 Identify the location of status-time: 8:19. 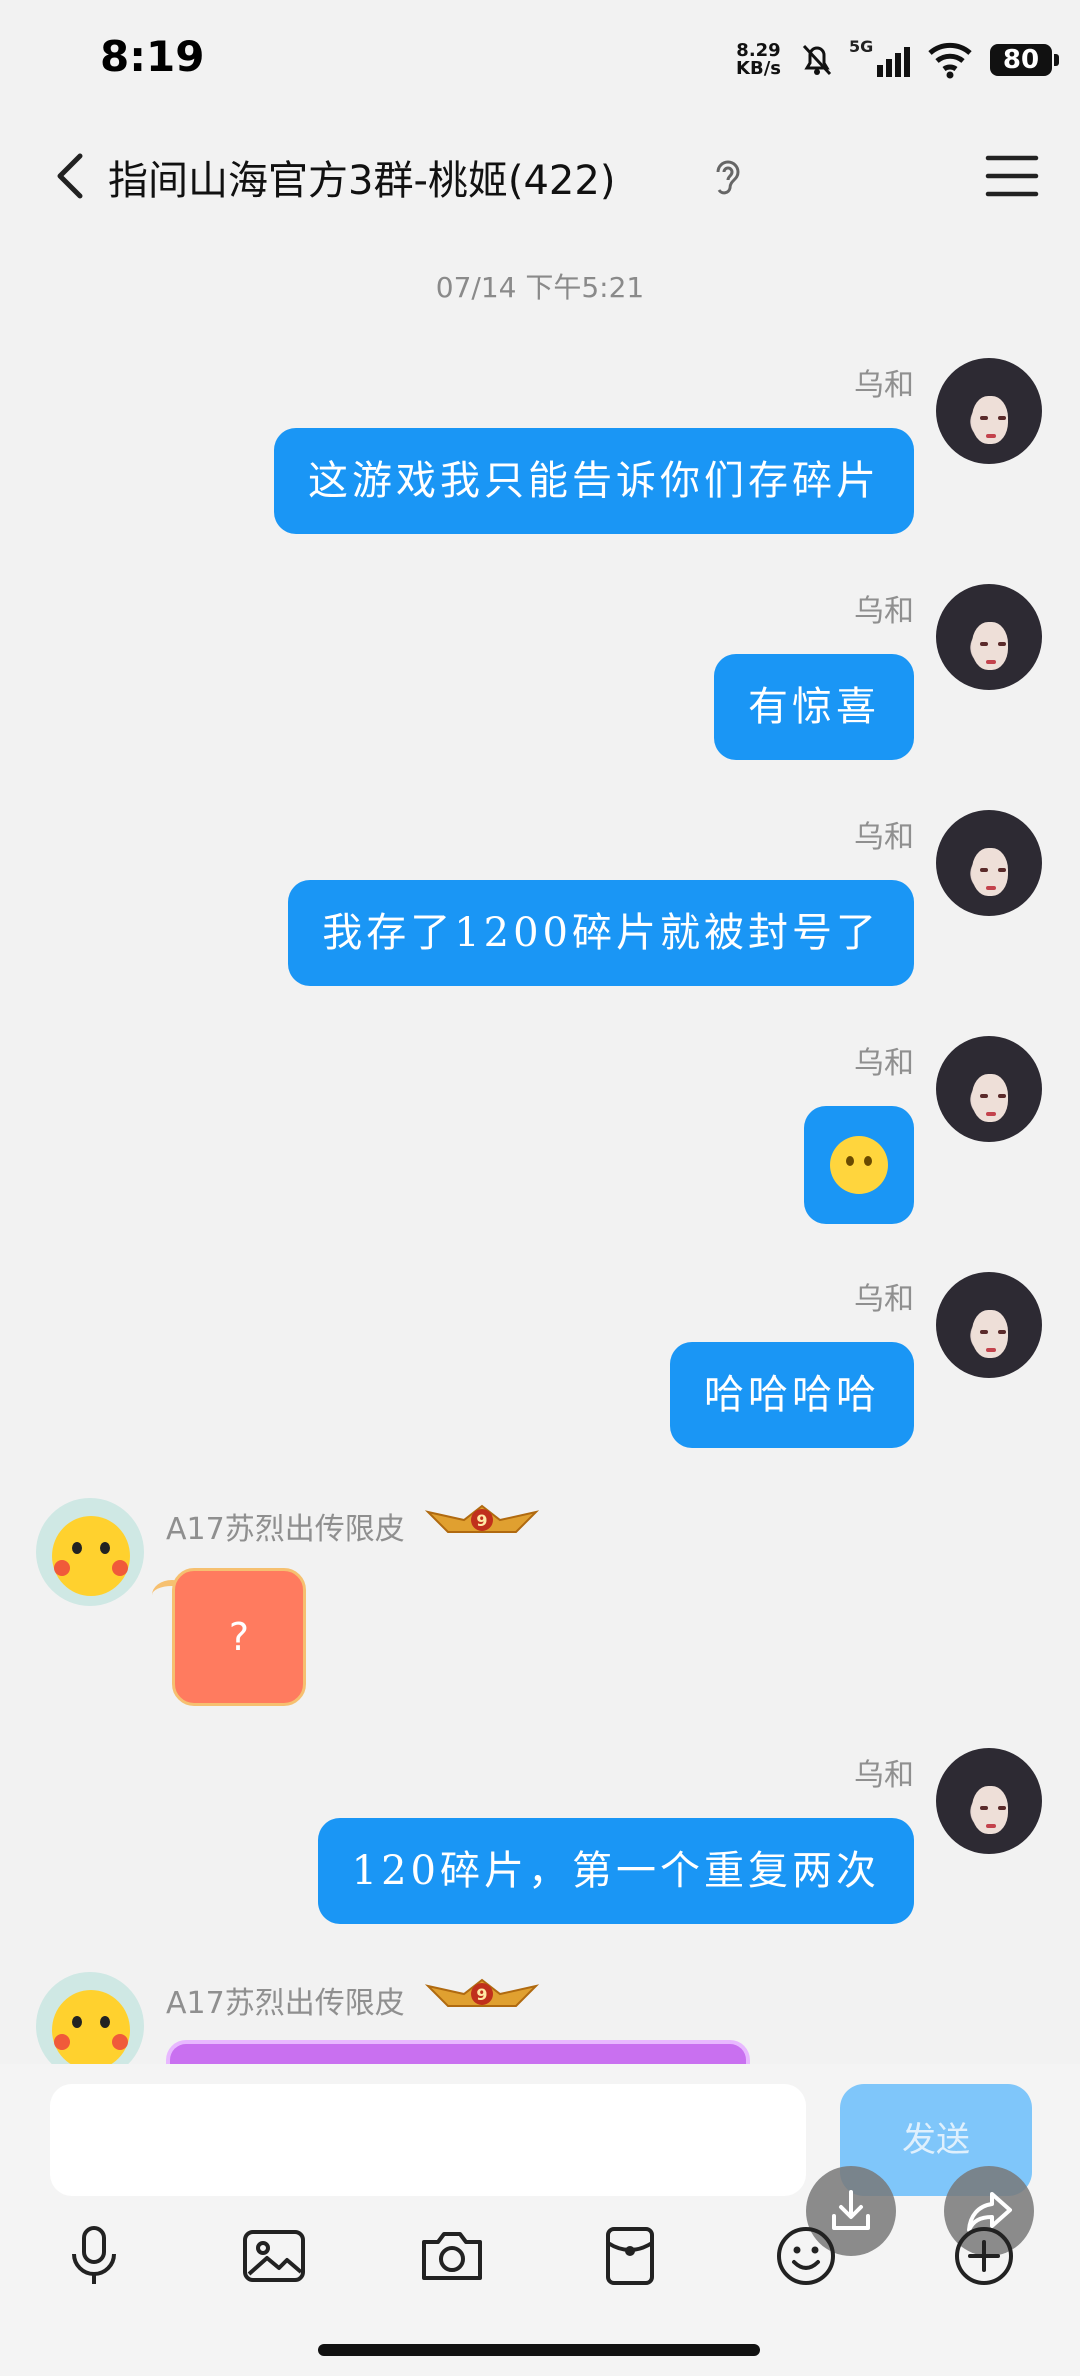
(152, 56).